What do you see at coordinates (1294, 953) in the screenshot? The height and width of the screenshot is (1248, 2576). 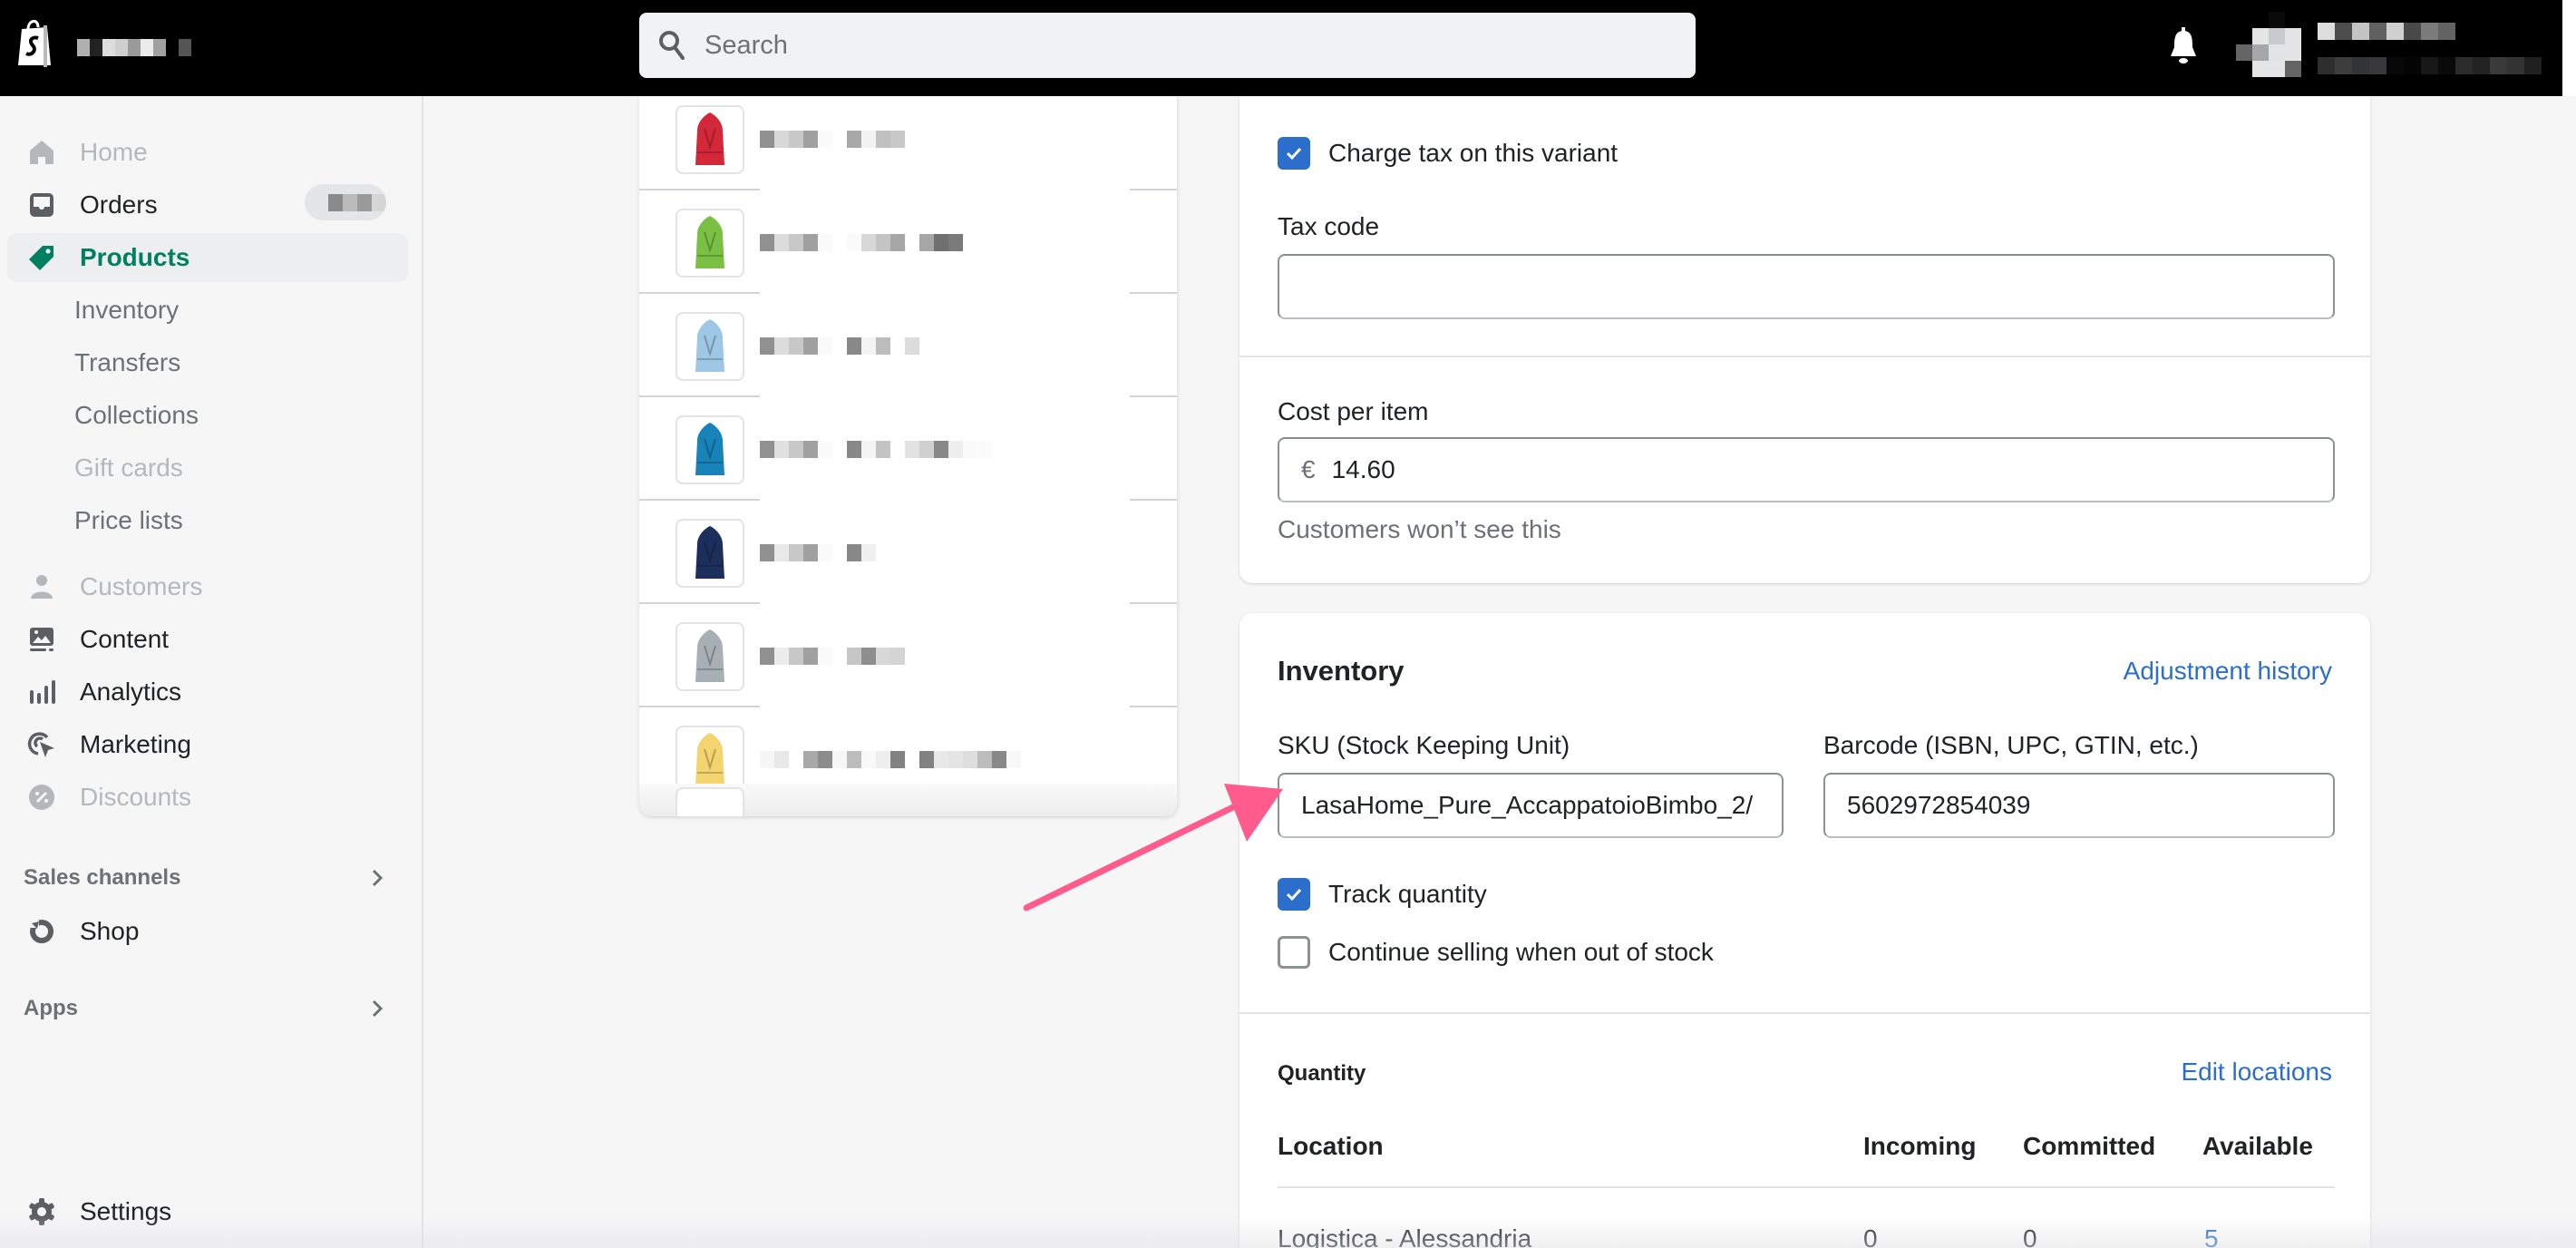 I see `continue-selling-checkbox` at bounding box center [1294, 953].